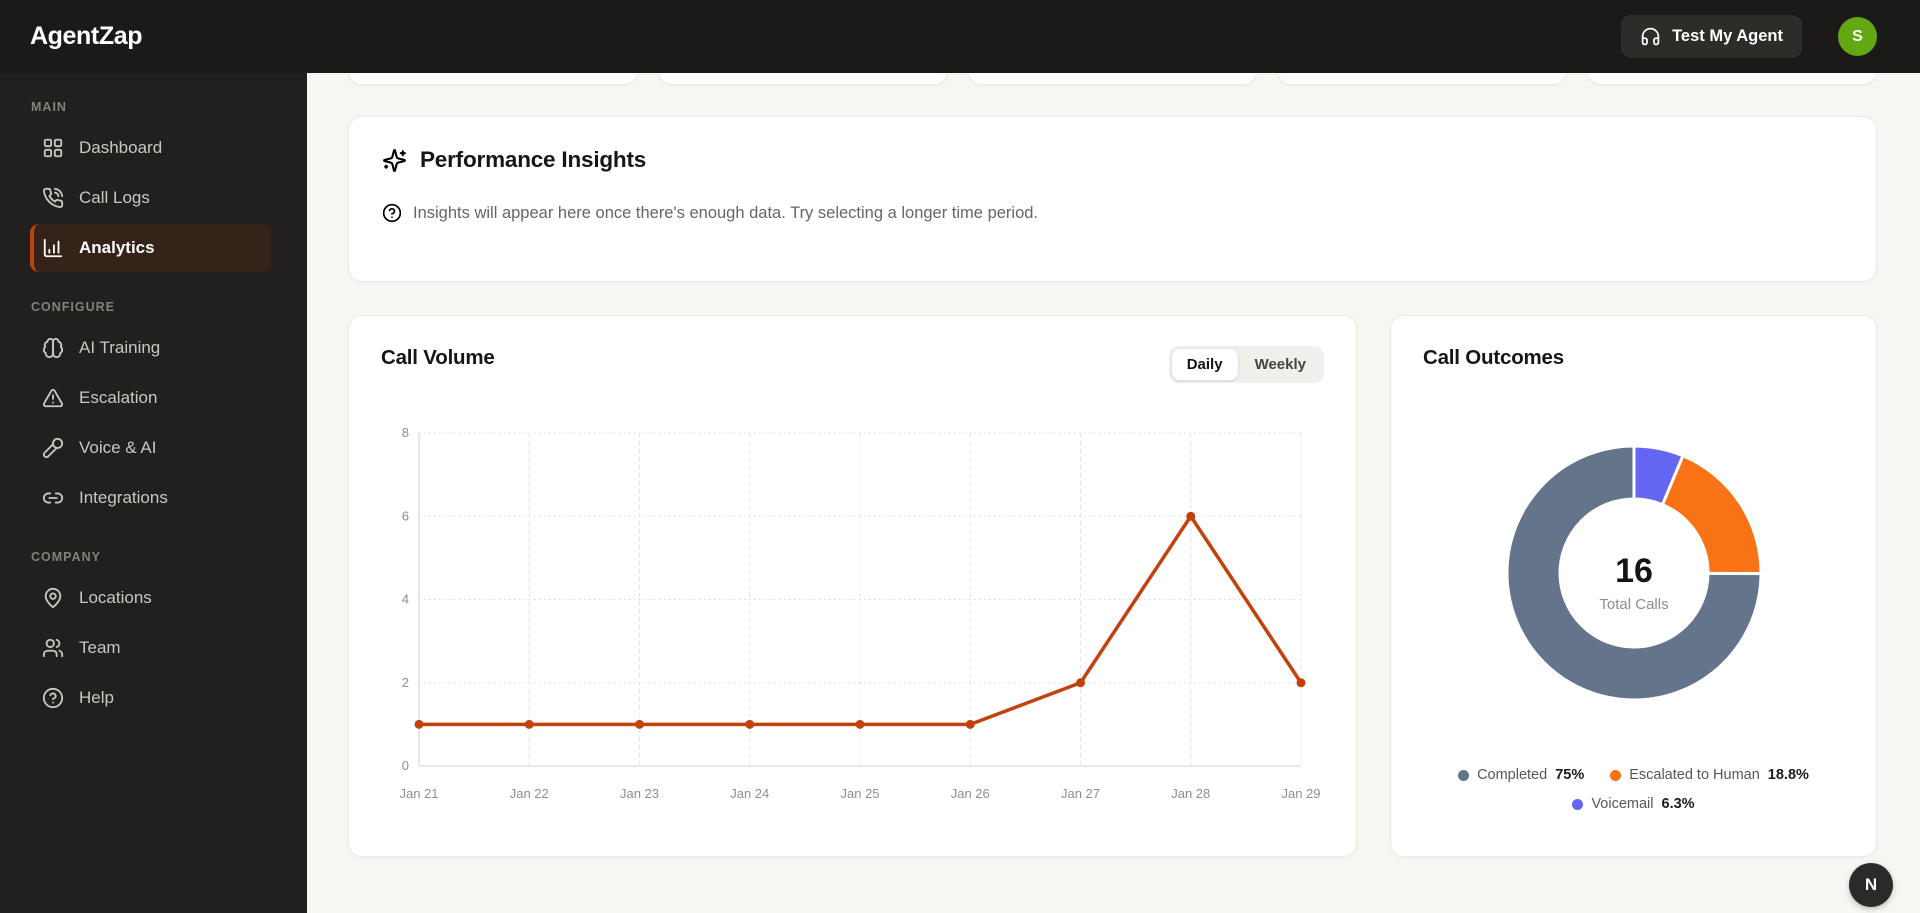  What do you see at coordinates (639, 793) in the screenshot?
I see `svg-text: Jan 23` at bounding box center [639, 793].